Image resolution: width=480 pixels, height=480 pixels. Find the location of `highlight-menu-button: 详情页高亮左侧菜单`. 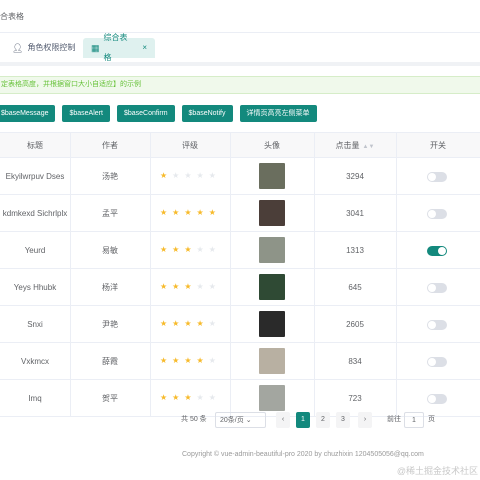

highlight-menu-button: 详情页高亮左侧菜单 is located at coordinates (278, 113).